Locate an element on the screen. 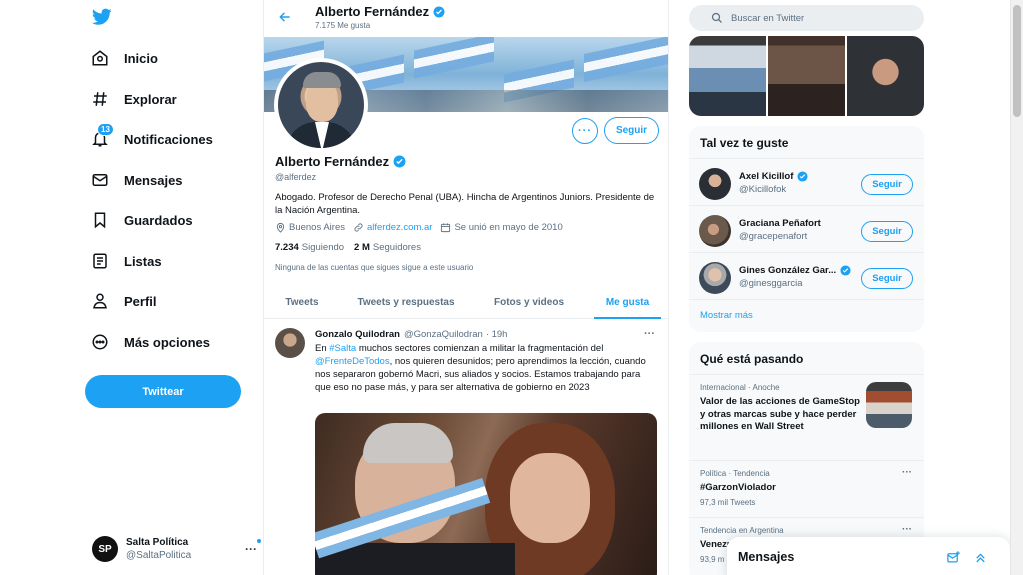 The height and width of the screenshot is (575, 1023). tweet-handle: @GonzaQuilodran is located at coordinates (443, 334).